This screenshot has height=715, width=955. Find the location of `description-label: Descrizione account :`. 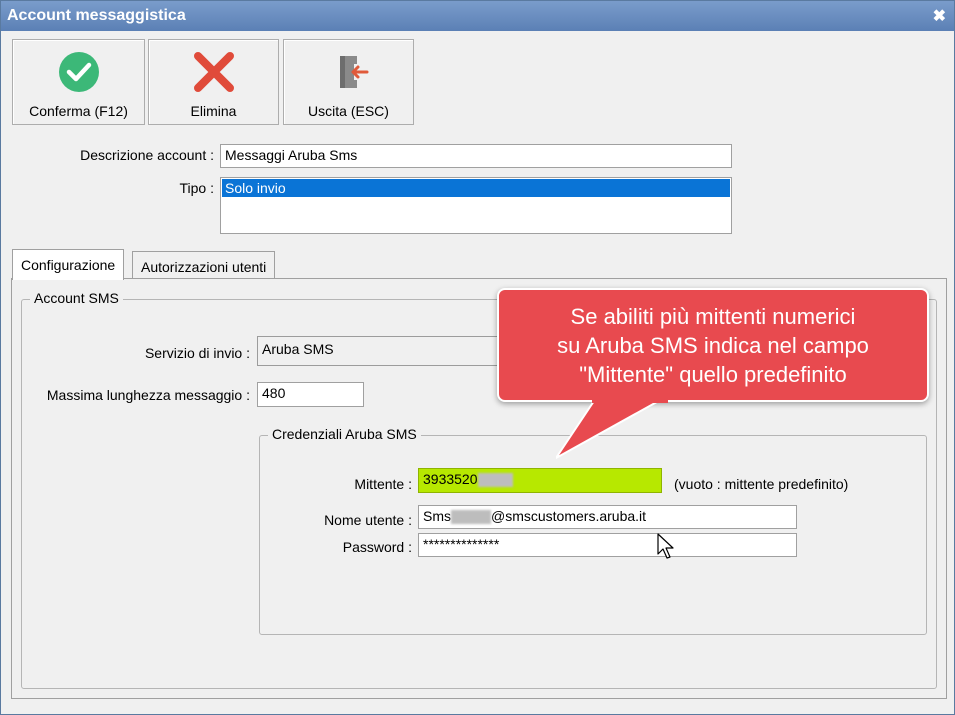

description-label: Descrizione account : is located at coordinates (147, 155).